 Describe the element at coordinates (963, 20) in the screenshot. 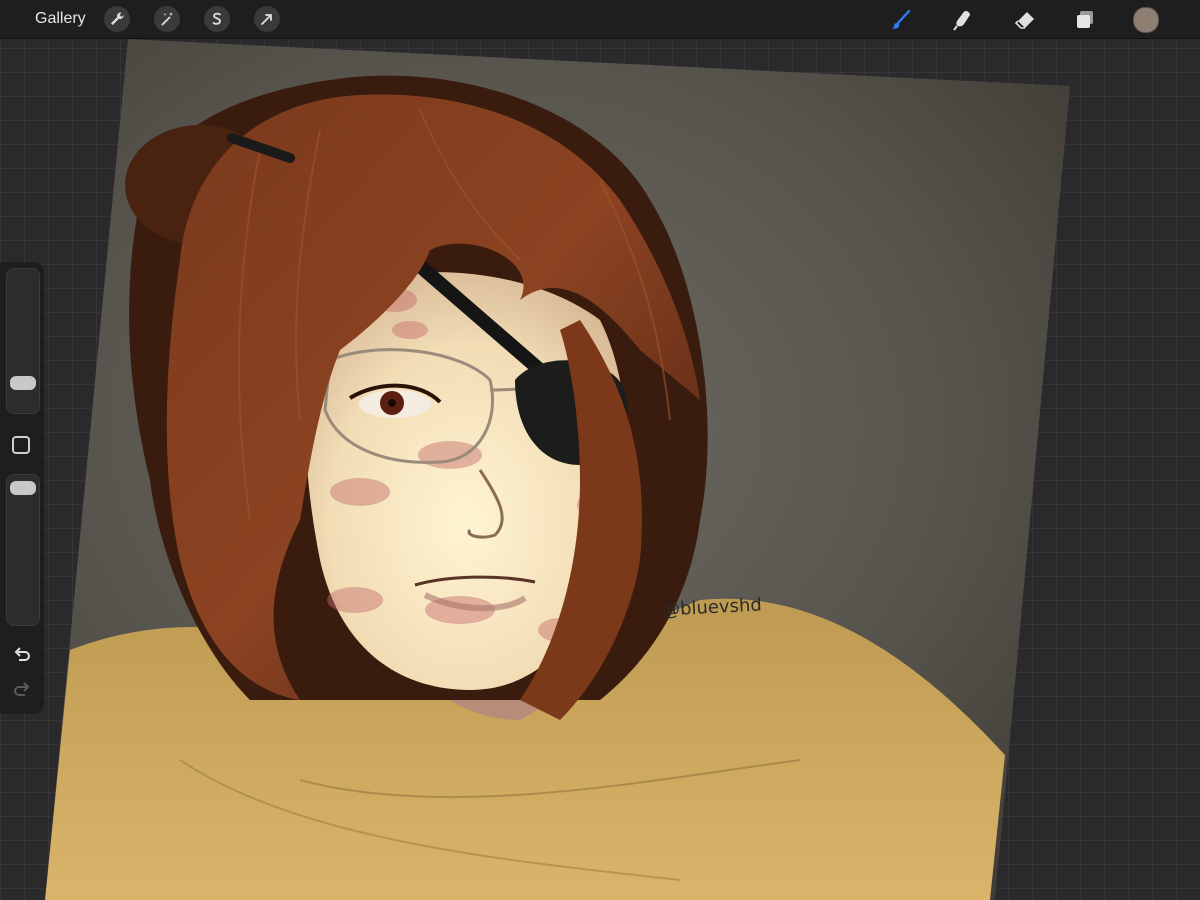

I see `smudge-finger-icon` at that location.